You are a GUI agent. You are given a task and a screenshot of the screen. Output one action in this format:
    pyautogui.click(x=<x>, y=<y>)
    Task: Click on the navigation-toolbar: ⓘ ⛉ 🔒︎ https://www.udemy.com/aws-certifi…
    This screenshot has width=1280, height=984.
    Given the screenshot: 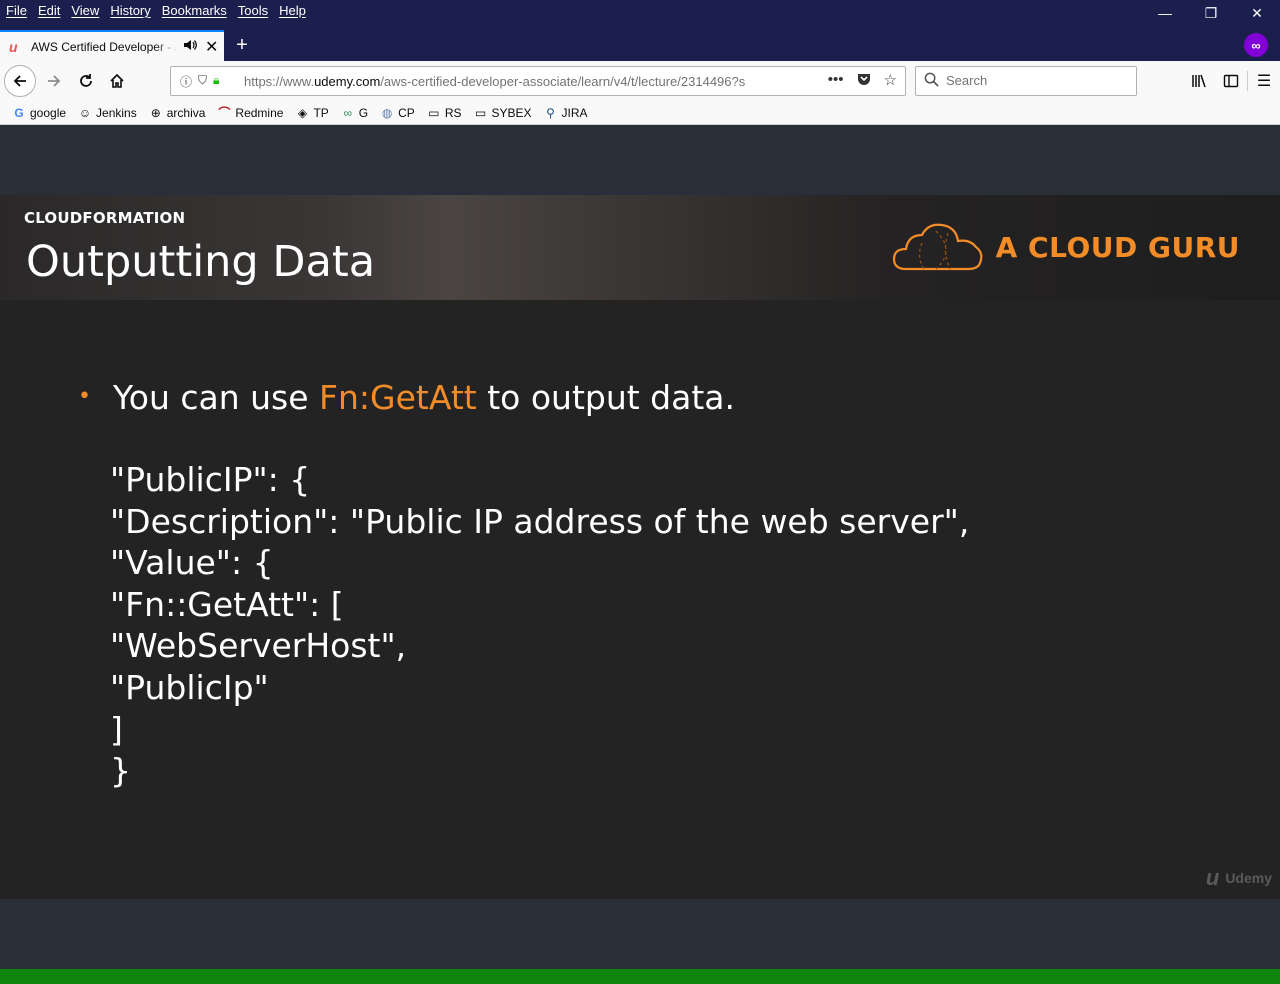 What is the action you would take?
    pyautogui.click(x=640, y=81)
    